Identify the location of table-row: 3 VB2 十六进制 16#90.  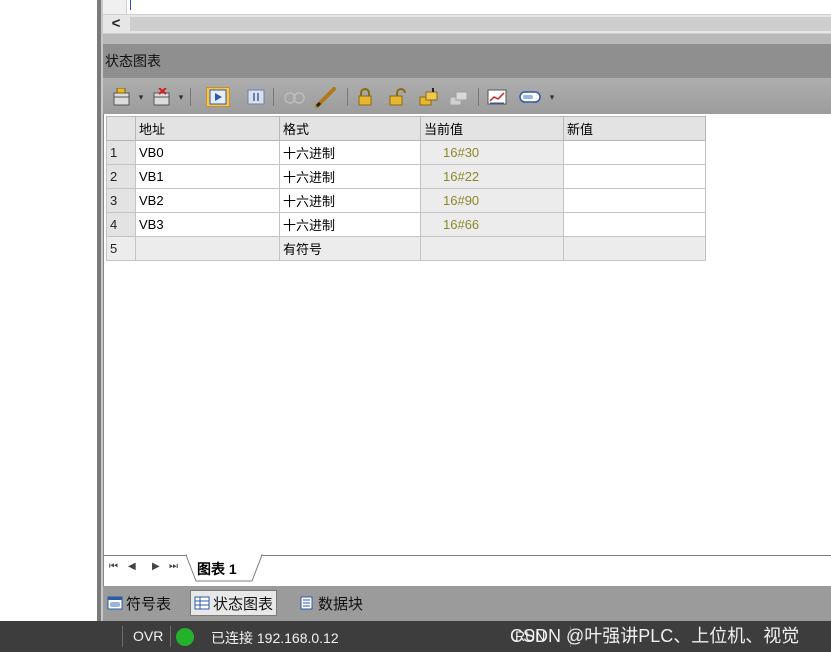
(406, 200).